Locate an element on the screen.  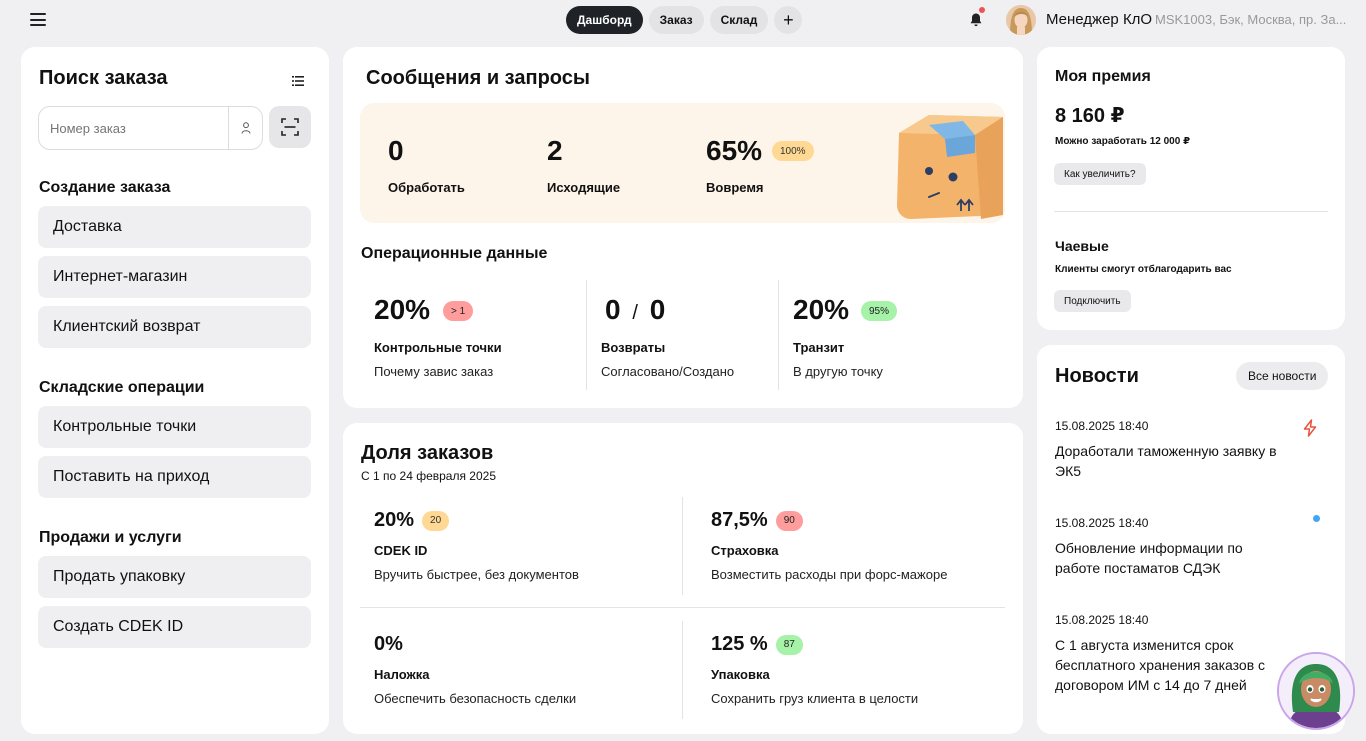
person-icon is located at coordinates (245, 128).